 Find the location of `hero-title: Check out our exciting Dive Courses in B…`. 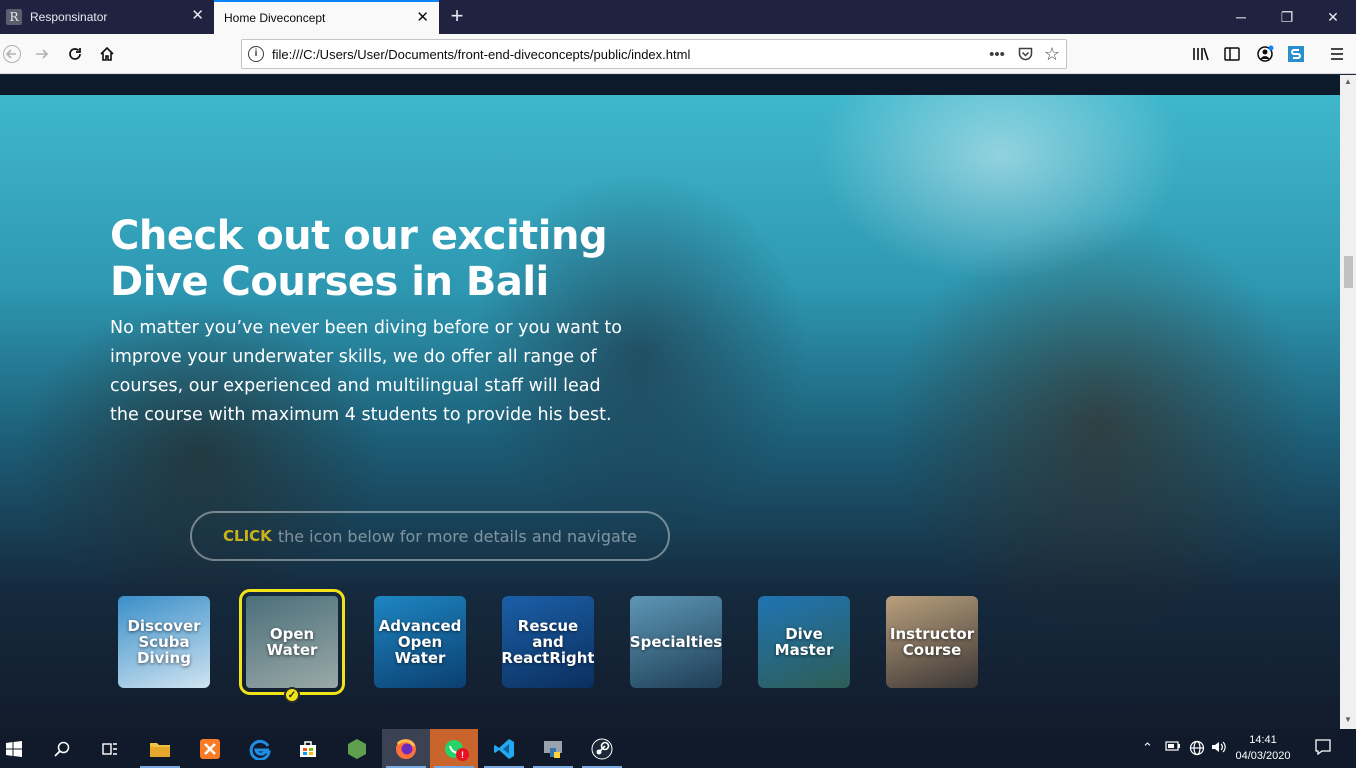

hero-title: Check out our exciting Dive Courses in B… is located at coordinates (370, 259).